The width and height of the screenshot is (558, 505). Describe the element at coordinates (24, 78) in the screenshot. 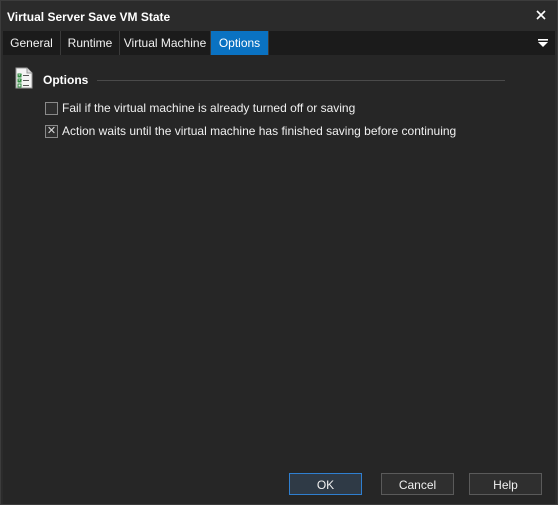

I see `checklist-icon` at that location.